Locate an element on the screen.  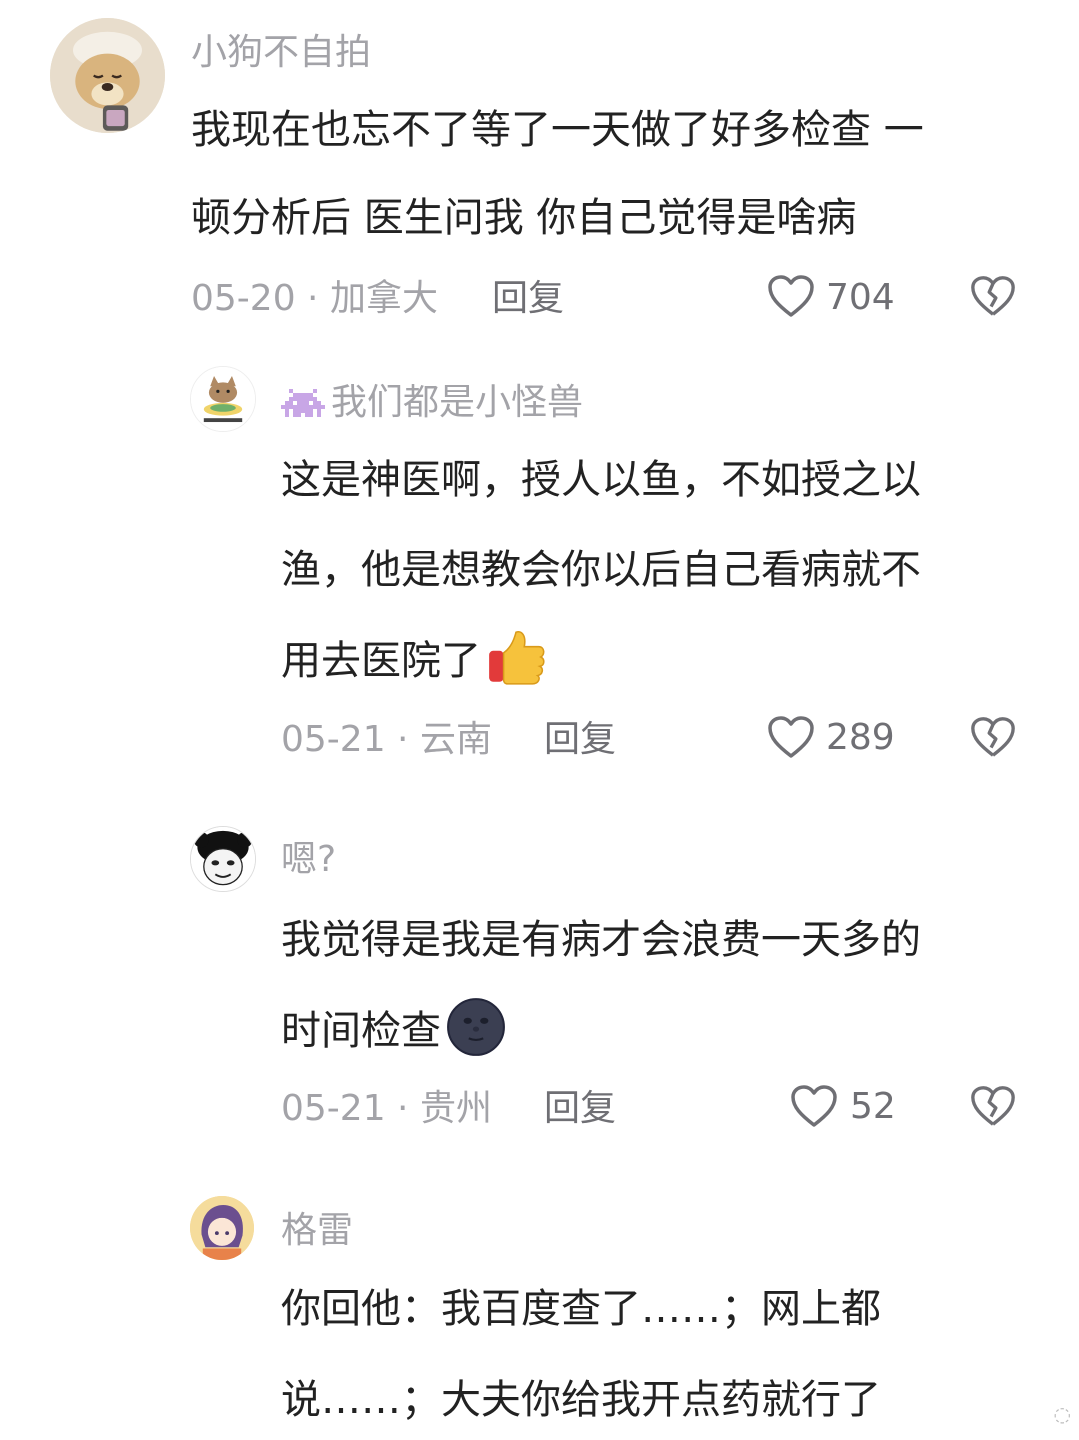
panda-meme-avatar-icon is located at coordinates (223, 859).